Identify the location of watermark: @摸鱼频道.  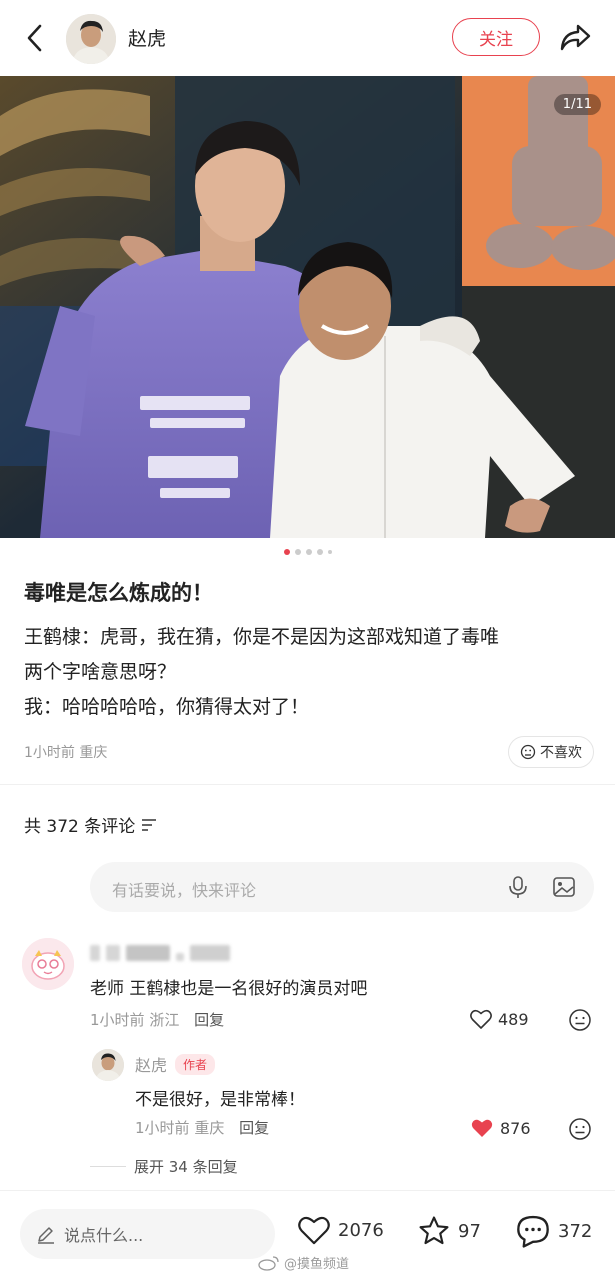
(303, 1262).